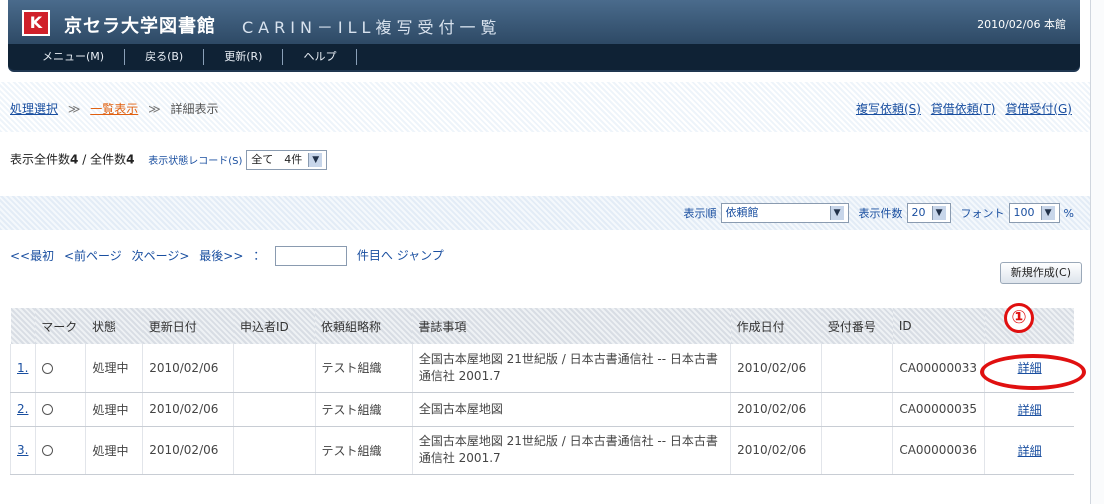  I want to click on scrollbar, so click(1097, 252).